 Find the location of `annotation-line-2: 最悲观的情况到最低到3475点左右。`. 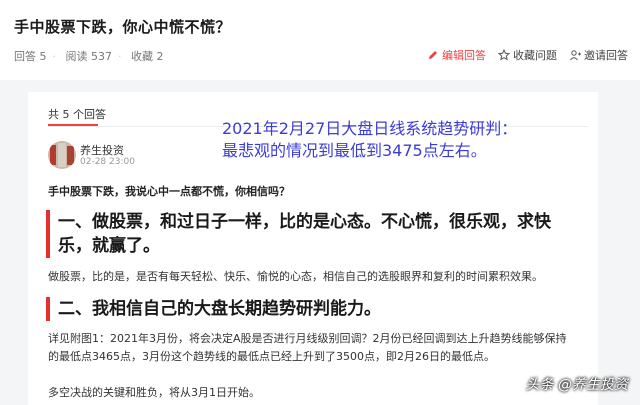

annotation-line-2: 最悲观的情况到最低到3475点左右。 is located at coordinates (354, 150).